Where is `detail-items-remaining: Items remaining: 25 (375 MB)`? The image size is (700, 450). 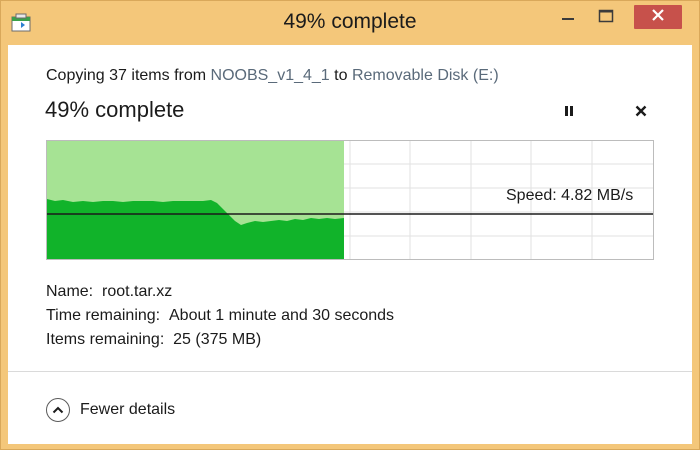 detail-items-remaining: Items remaining: 25 (375 MB) is located at coordinates (153, 340).